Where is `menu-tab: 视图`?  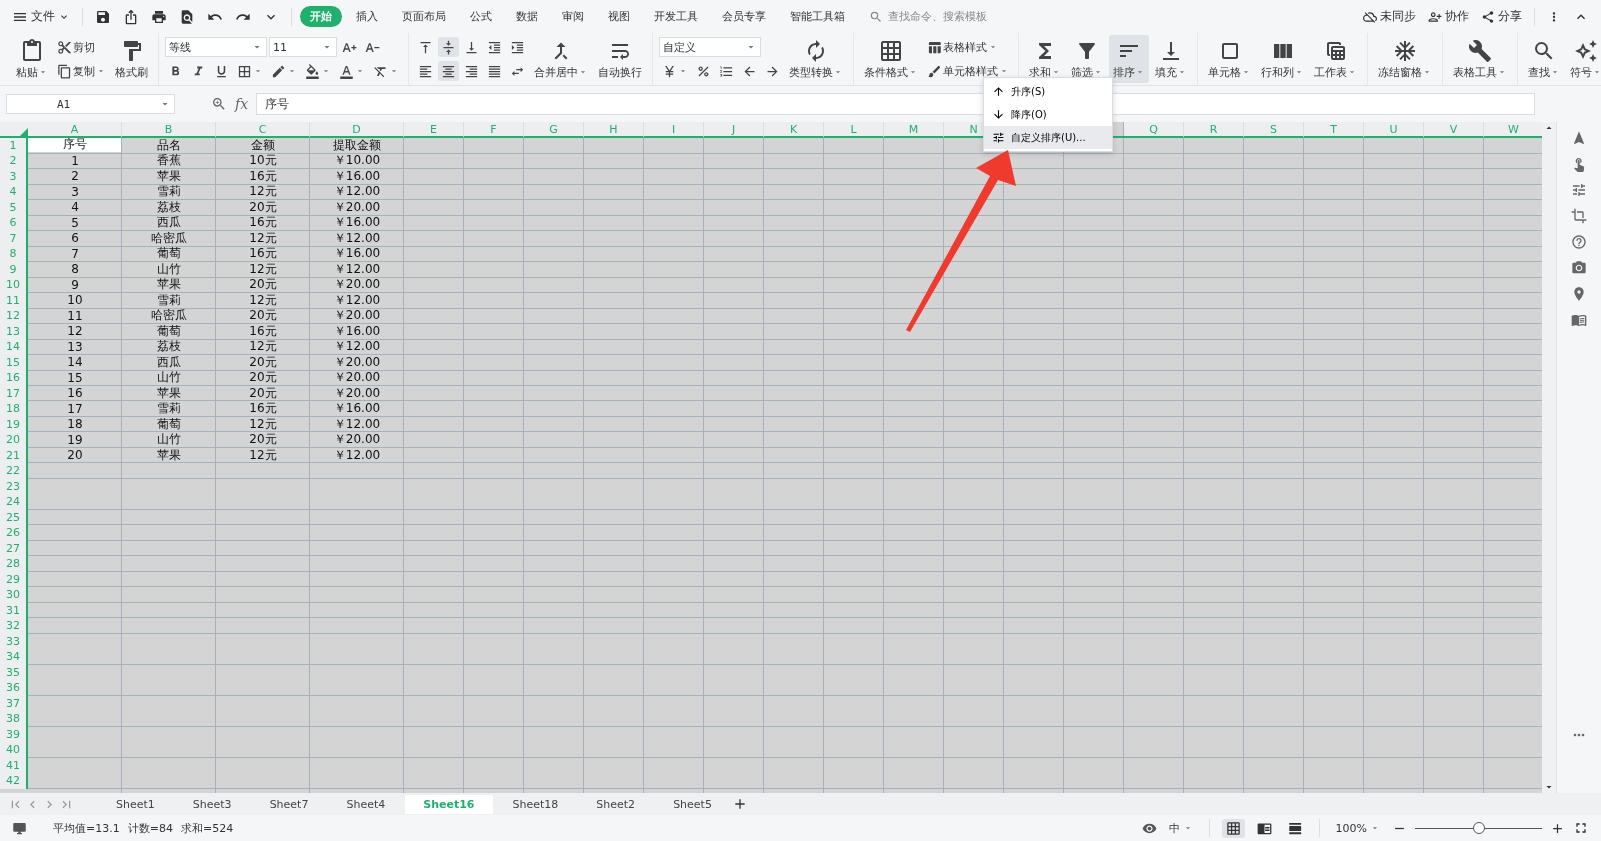 menu-tab: 视图 is located at coordinates (619, 16).